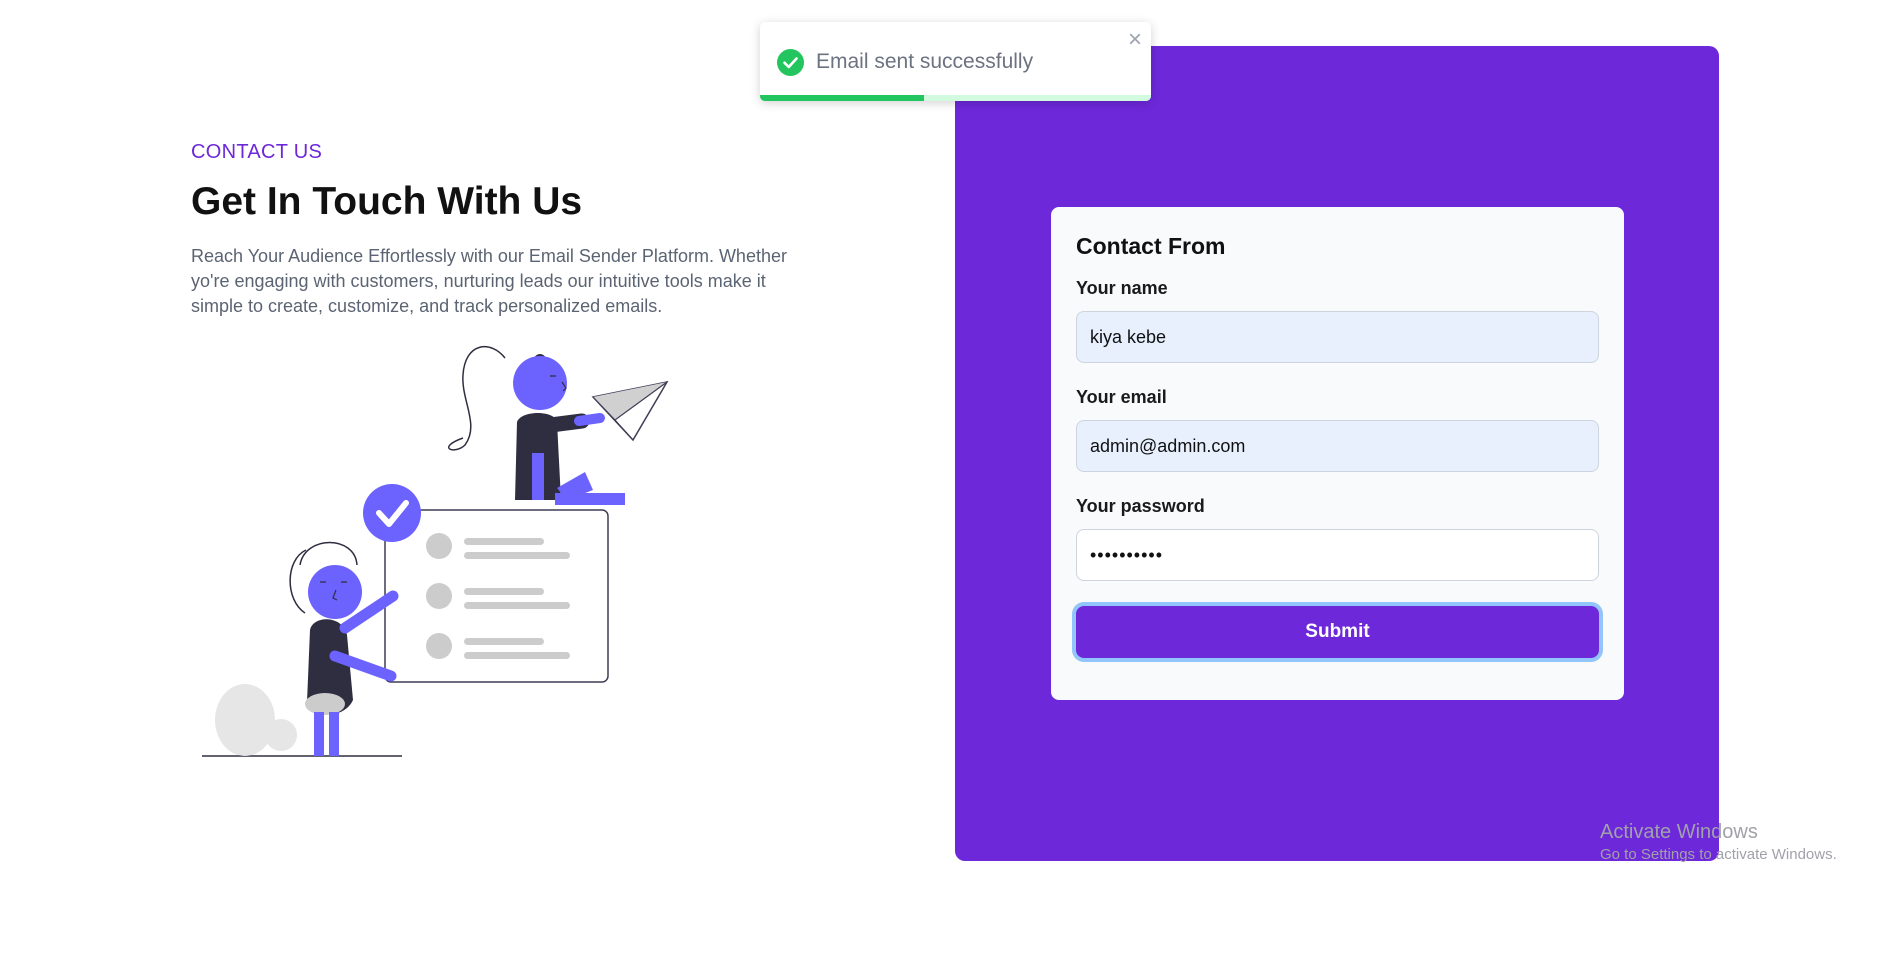 This screenshot has height=963, width=1889. Describe the element at coordinates (1337, 555) in the screenshot. I see `password-input` at that location.